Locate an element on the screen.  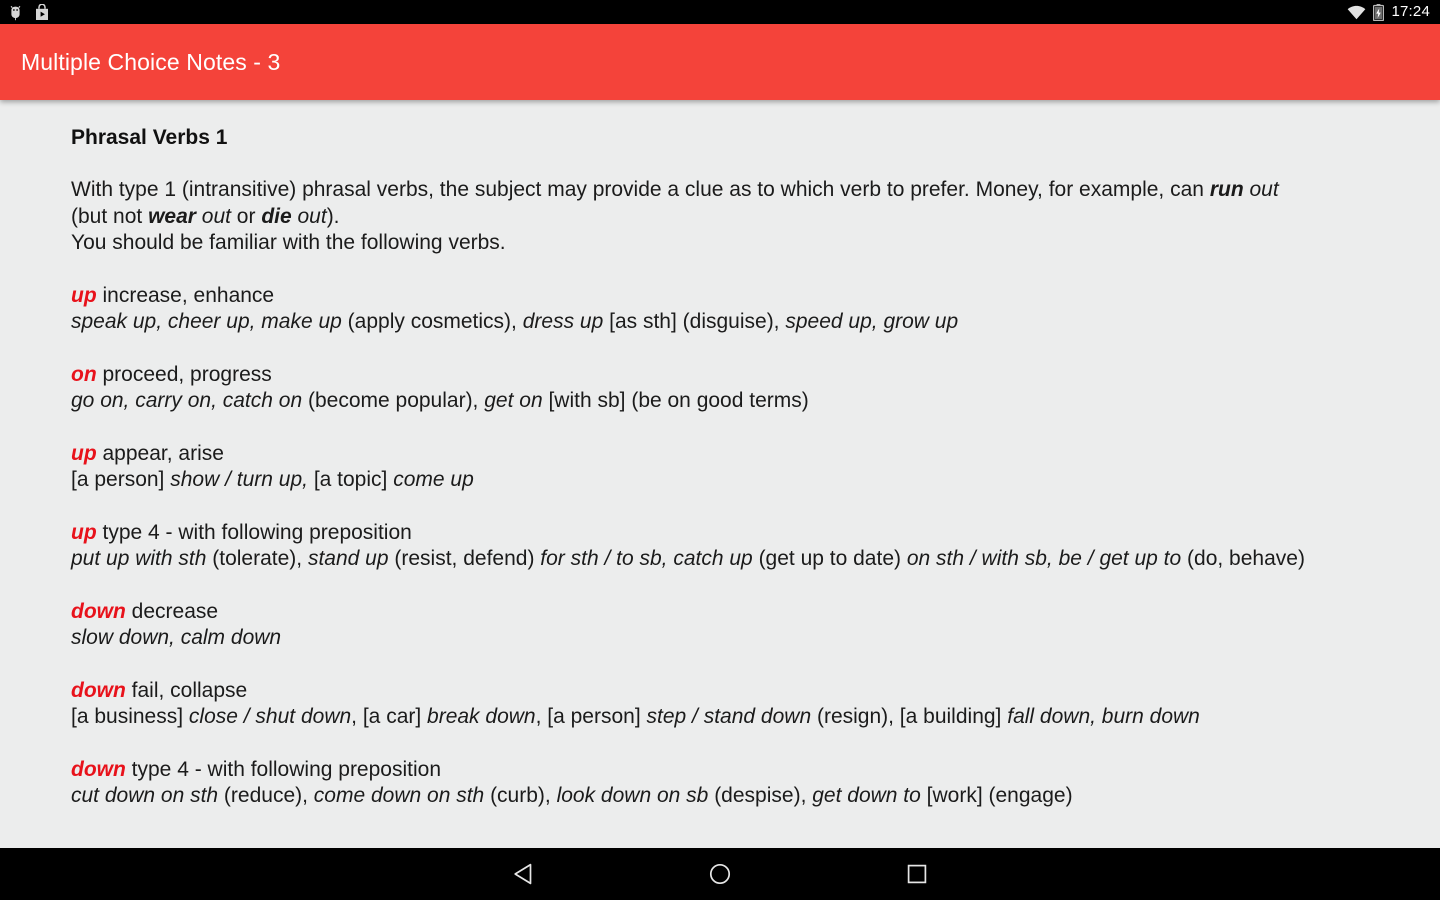
home-button is located at coordinates (720, 874).